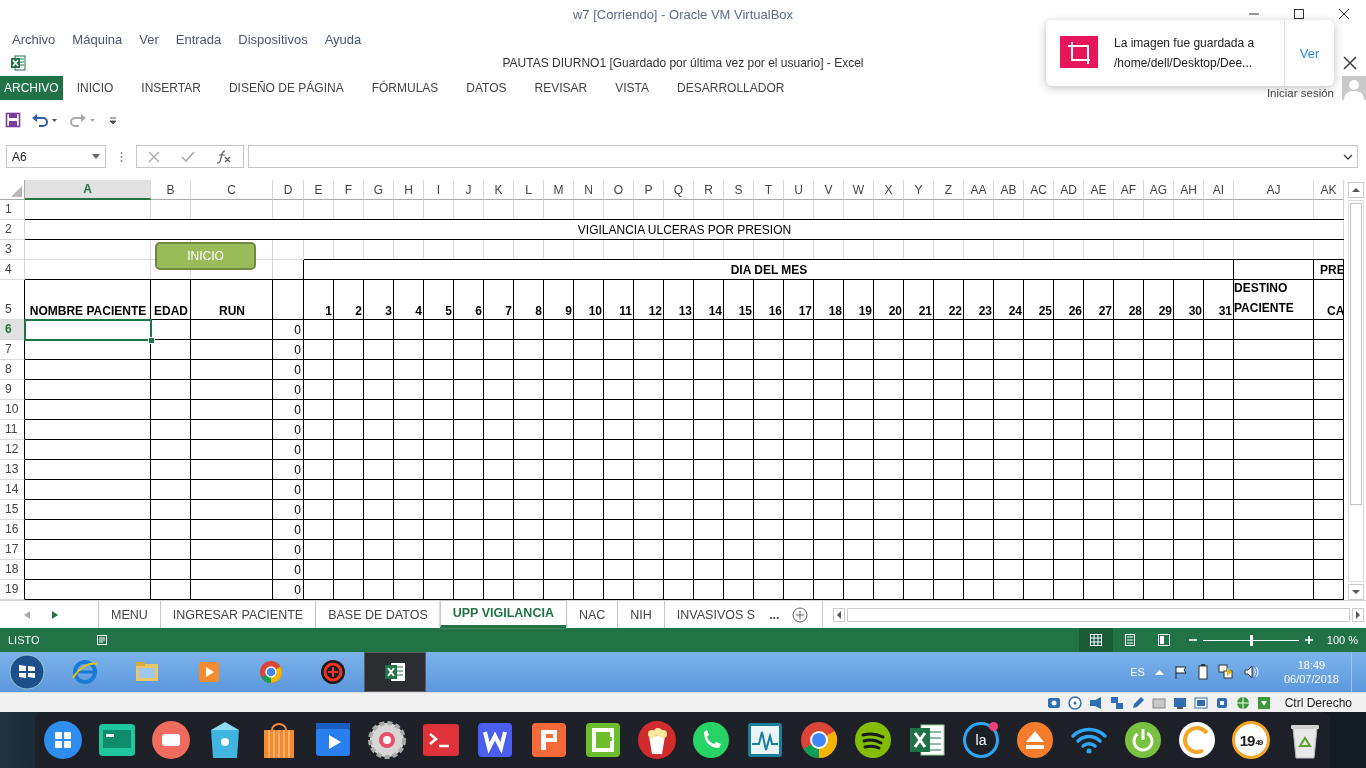 This screenshot has width=1366, height=768. I want to click on grid-icon, so click(63, 740).